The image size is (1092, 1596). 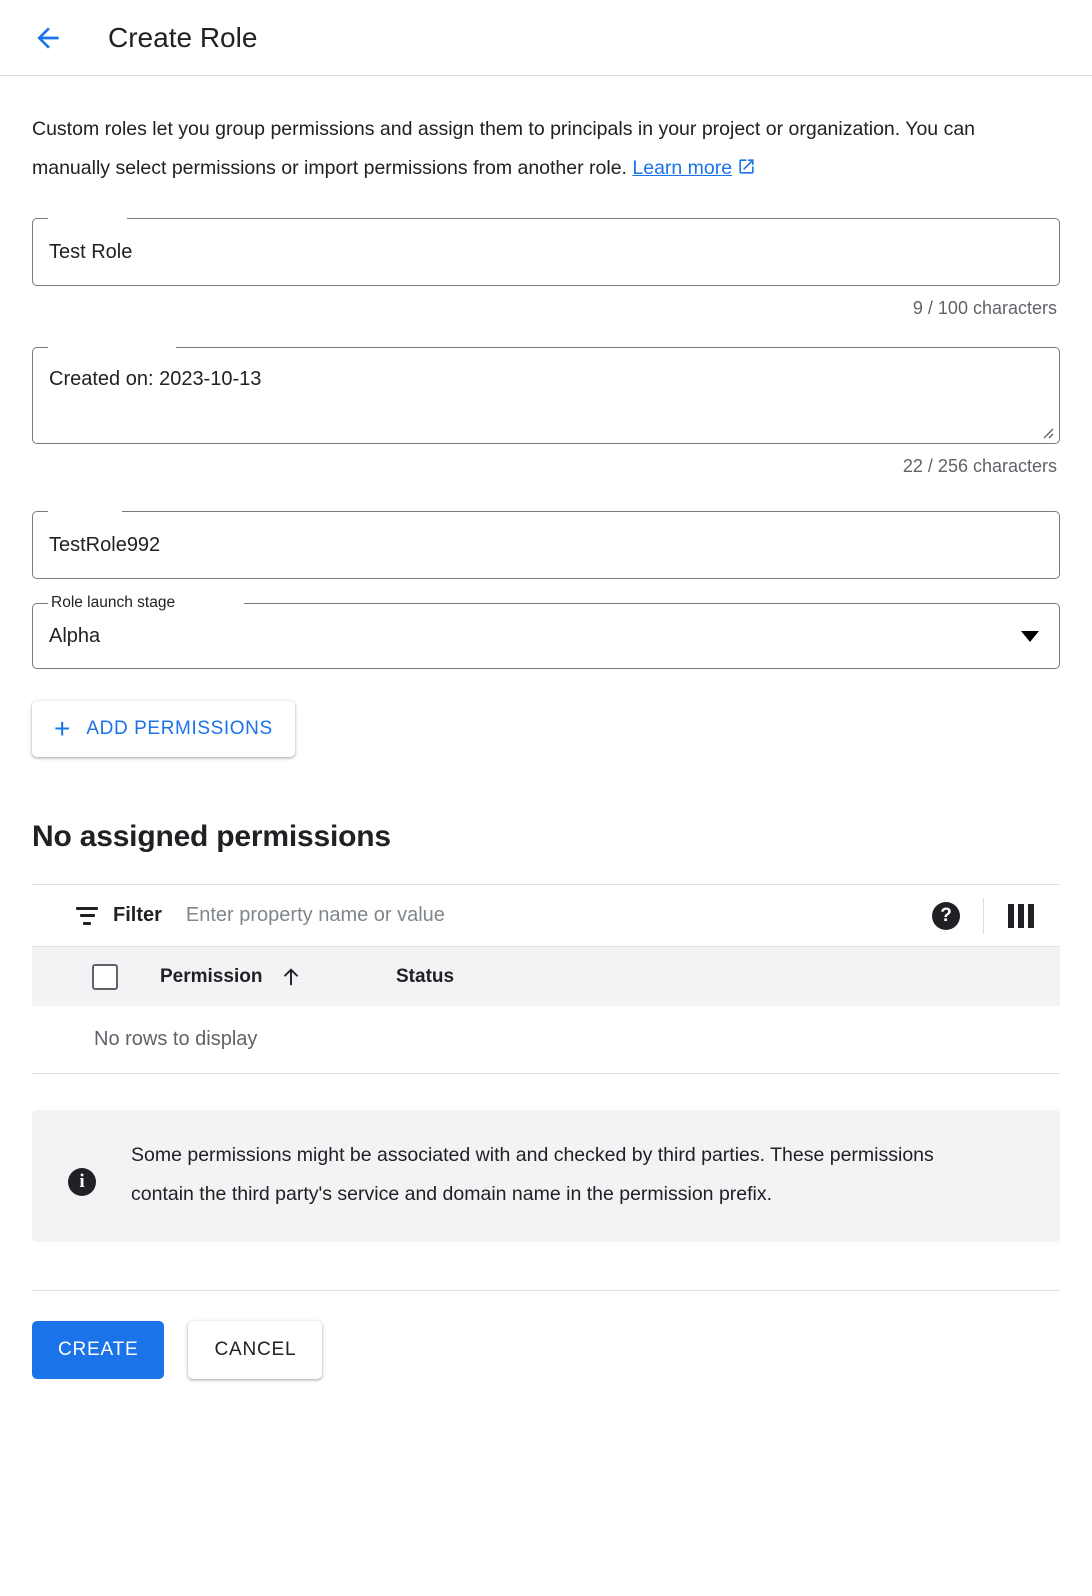 I want to click on role-description-field, so click(x=546, y=395).